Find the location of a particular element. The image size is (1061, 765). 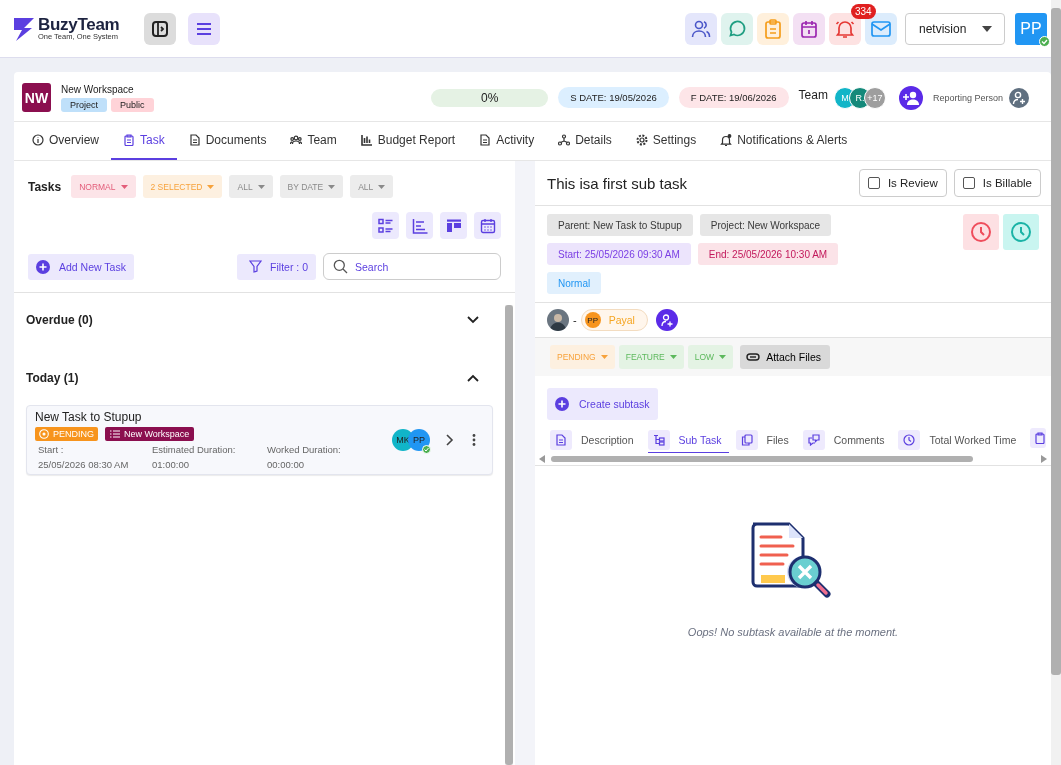

more-options-button is located at coordinates (474, 440).